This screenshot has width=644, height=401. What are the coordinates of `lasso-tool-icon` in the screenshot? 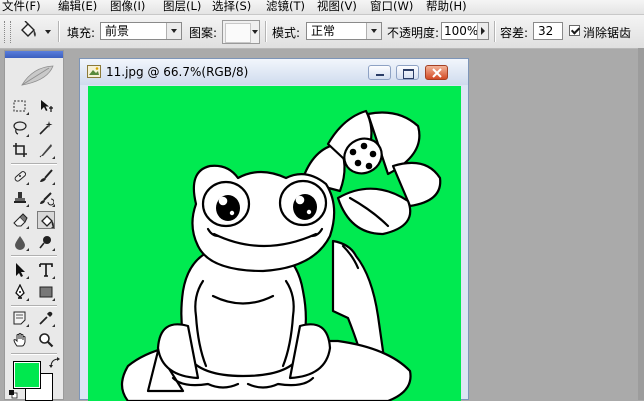 It's located at (20, 128).